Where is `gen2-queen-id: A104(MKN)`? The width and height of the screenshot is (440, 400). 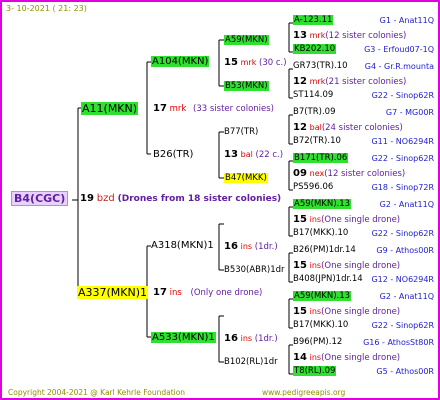 gen2-queen-id: A104(MKN) is located at coordinates (180, 61).